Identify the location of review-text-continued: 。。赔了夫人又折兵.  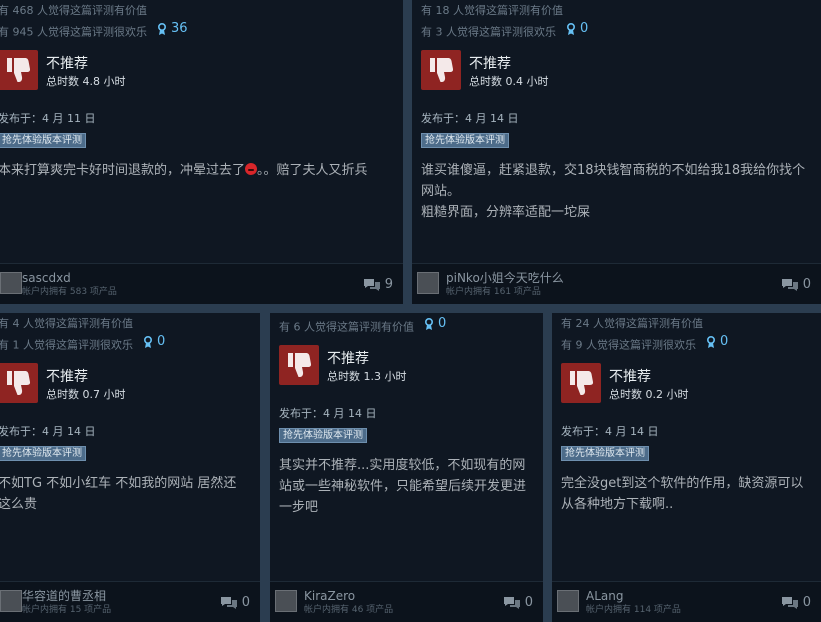
(312, 170).